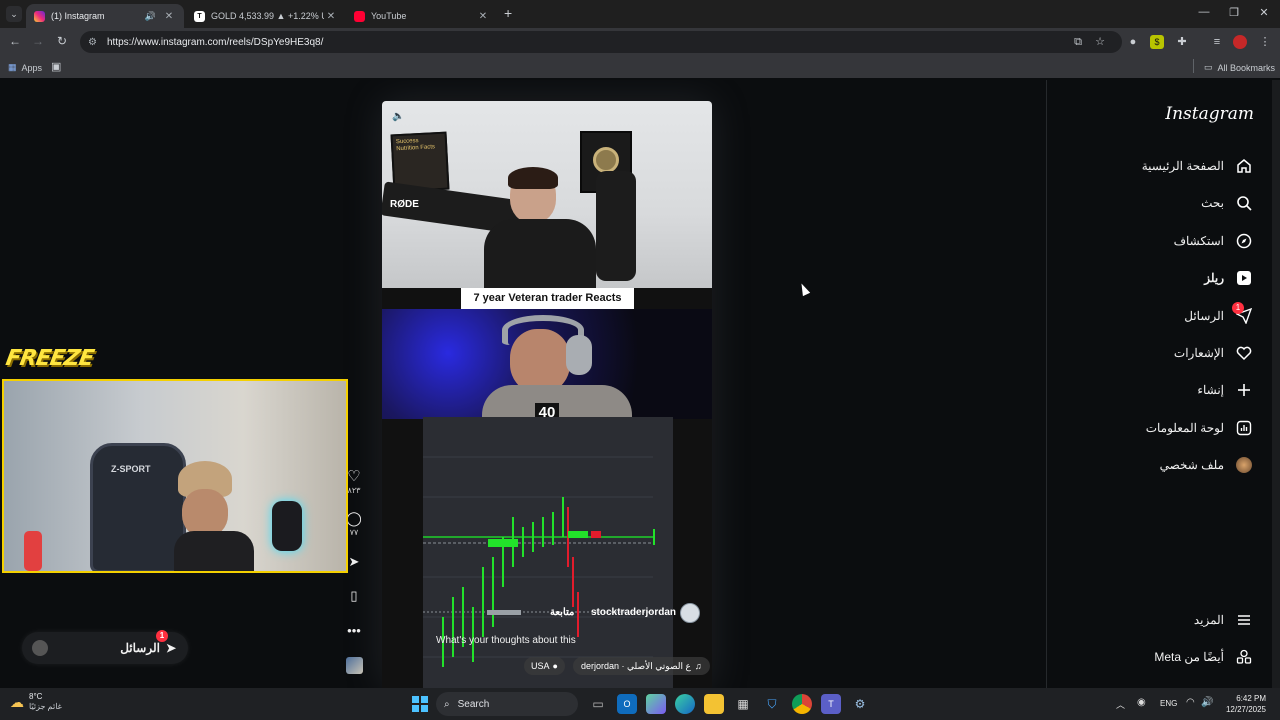 This screenshot has width=1280, height=720. Describe the element at coordinates (266, 16) in the screenshot. I see `tab-gold: T GOLD 4,533.99 ▲ +1.22% Unn ✕` at that location.